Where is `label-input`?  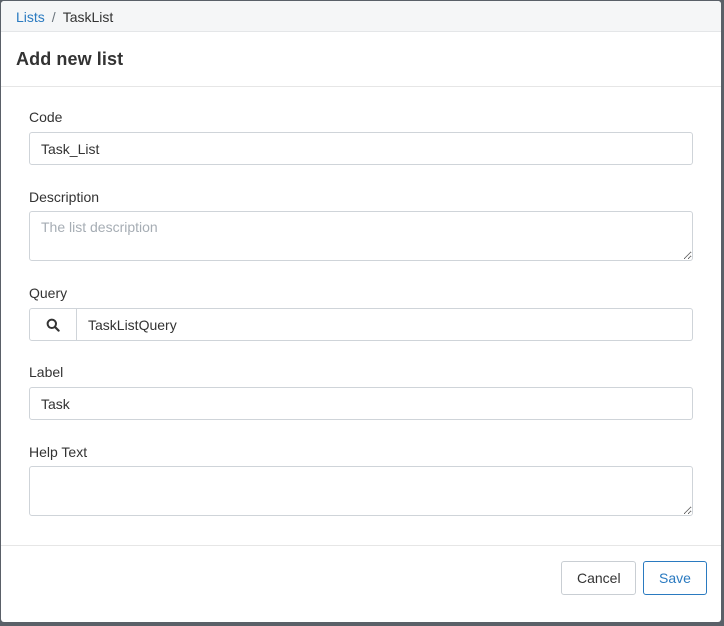
label-input is located at coordinates (361, 403).